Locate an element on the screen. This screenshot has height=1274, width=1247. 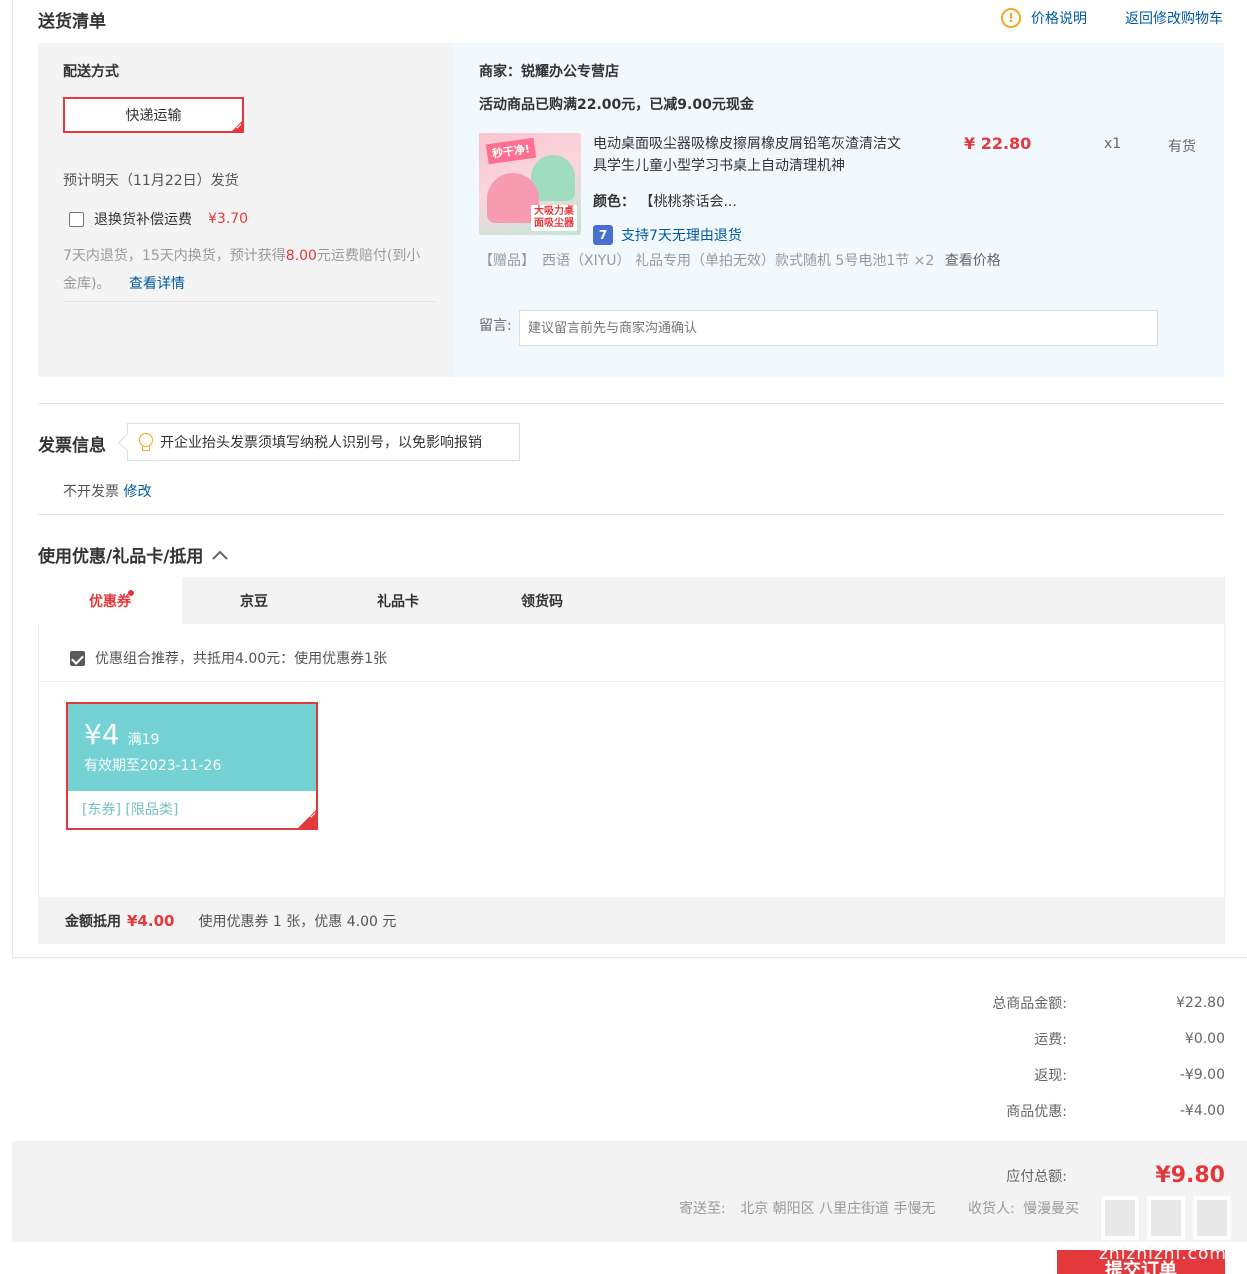
amount-bar: 金额抵用 ¥4.00 使用优惠券 1 张，优惠 4.00 元 is located at coordinates (631, 920).